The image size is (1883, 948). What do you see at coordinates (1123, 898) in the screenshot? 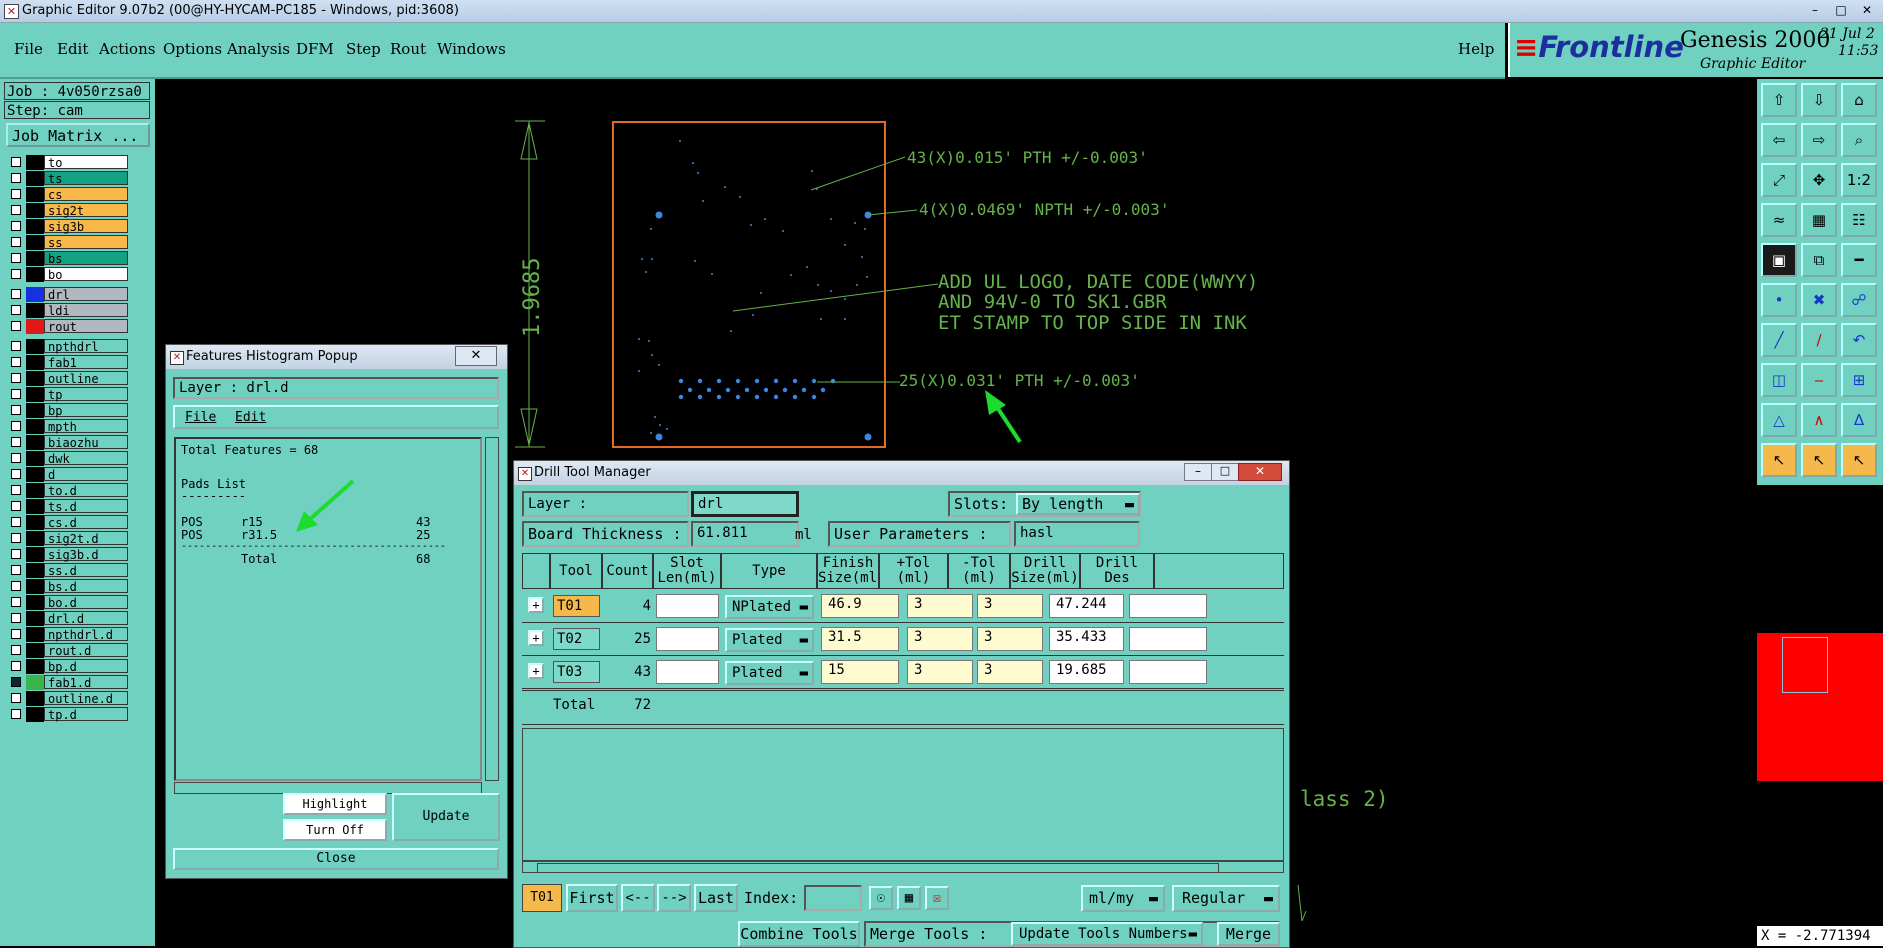
I see `units-dropdown: ml/my ▬` at bounding box center [1123, 898].